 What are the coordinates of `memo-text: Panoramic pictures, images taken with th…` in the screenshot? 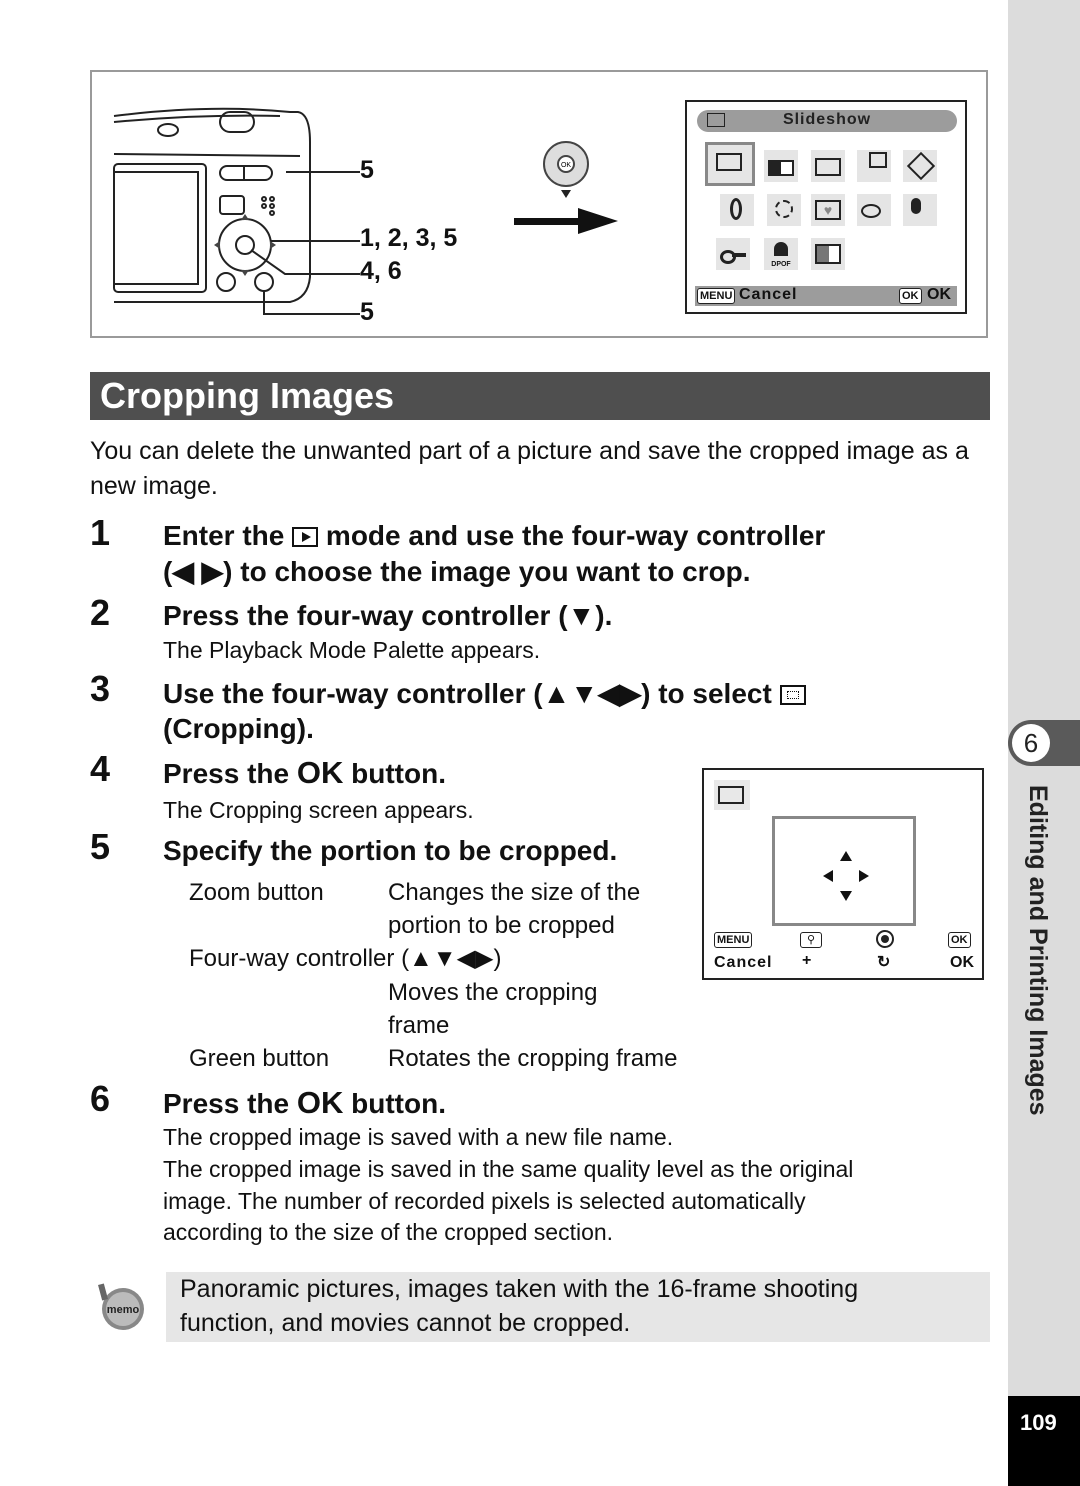 It's located at (519, 1306).